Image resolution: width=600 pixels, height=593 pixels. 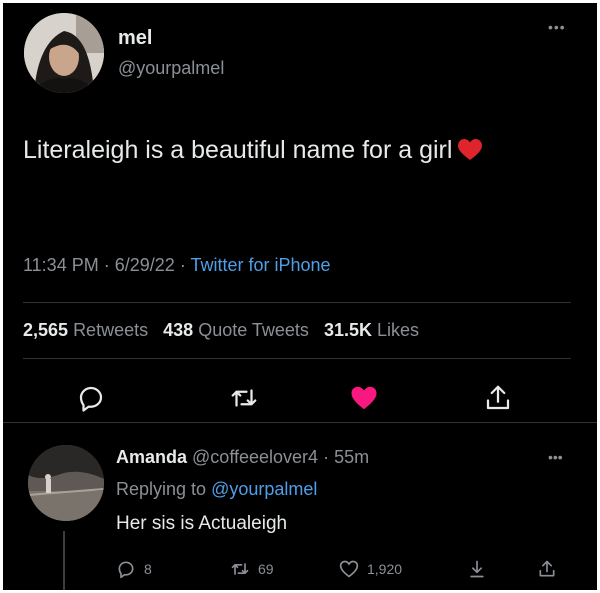 What do you see at coordinates (255, 457) in the screenshot?
I see `reply-author-handle: @coffeeelover4` at bounding box center [255, 457].